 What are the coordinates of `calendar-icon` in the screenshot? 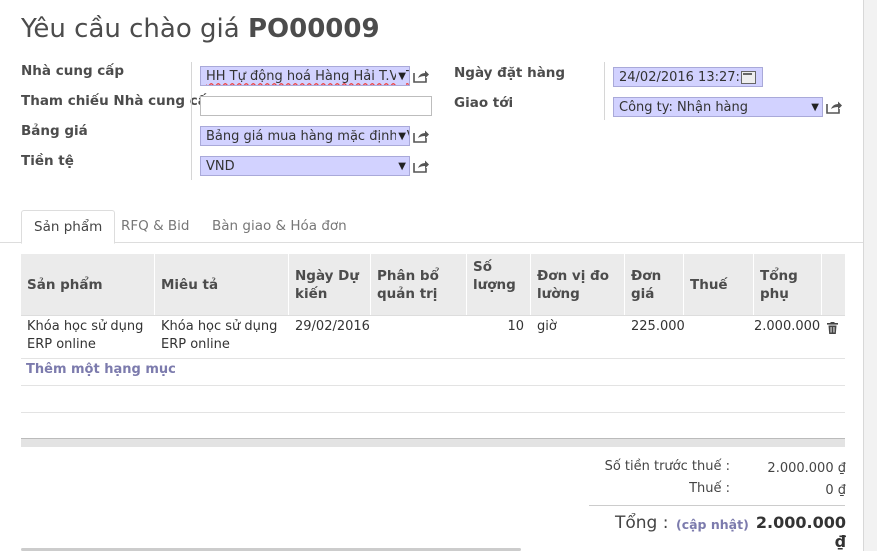 It's located at (748, 77).